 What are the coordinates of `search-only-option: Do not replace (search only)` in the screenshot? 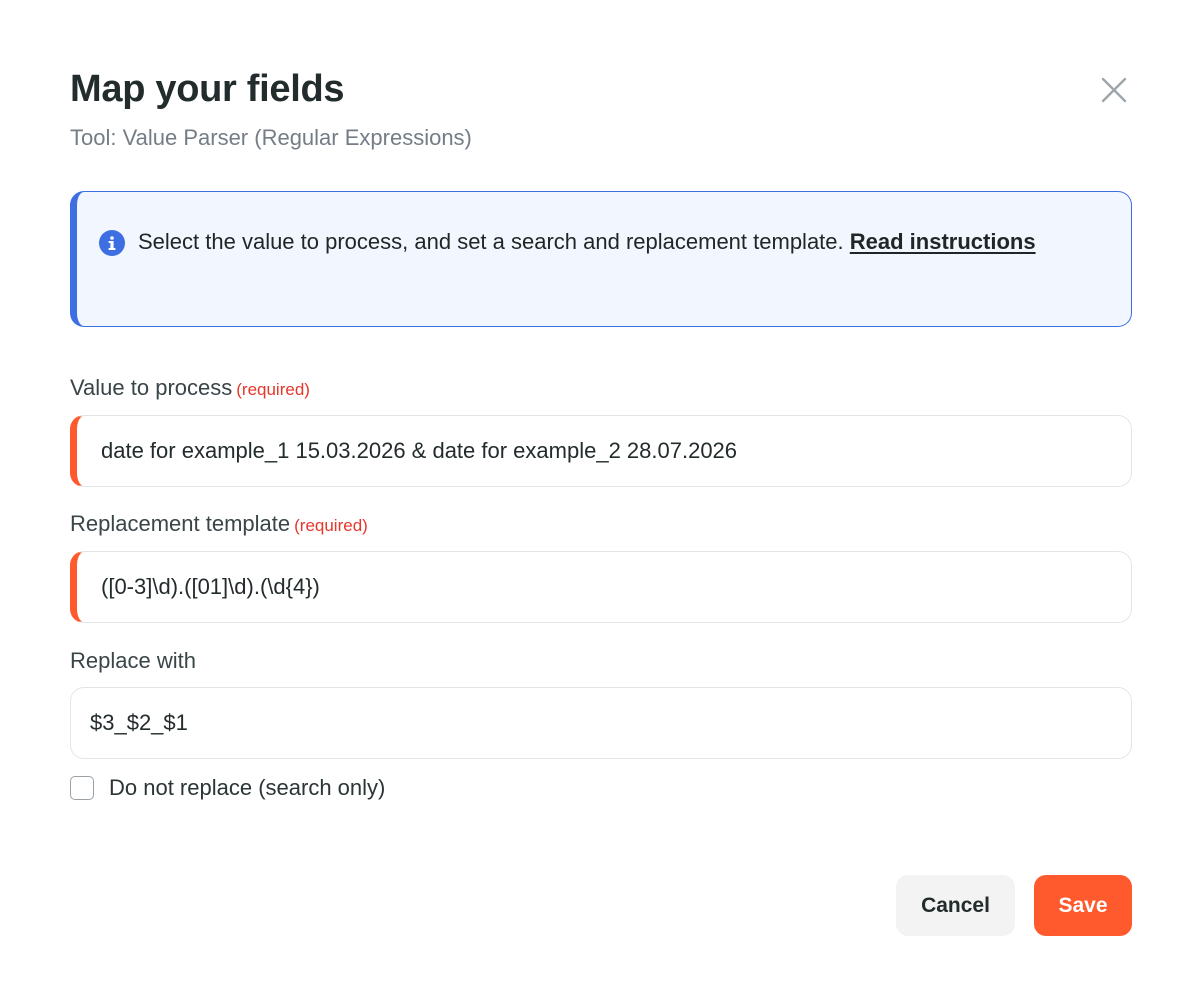 It's located at (227, 788).